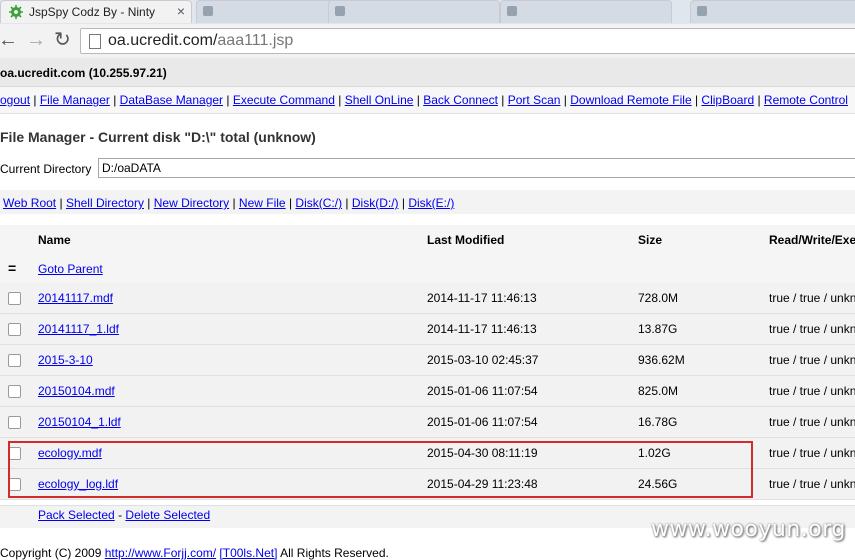  I want to click on menu-item-shell-online: Shell OnLine, so click(379, 100).